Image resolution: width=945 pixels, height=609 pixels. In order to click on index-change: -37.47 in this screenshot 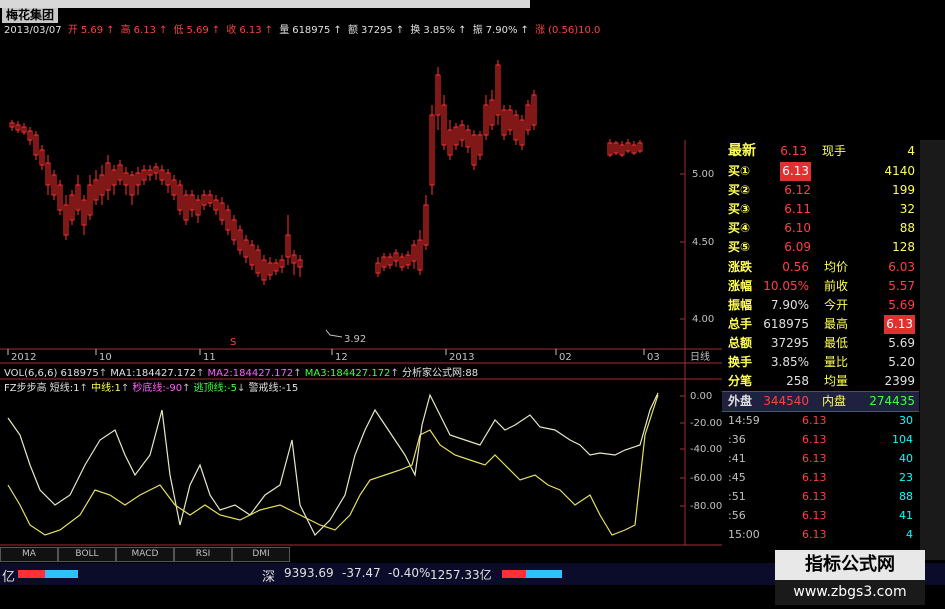, I will do `click(361, 573)`.